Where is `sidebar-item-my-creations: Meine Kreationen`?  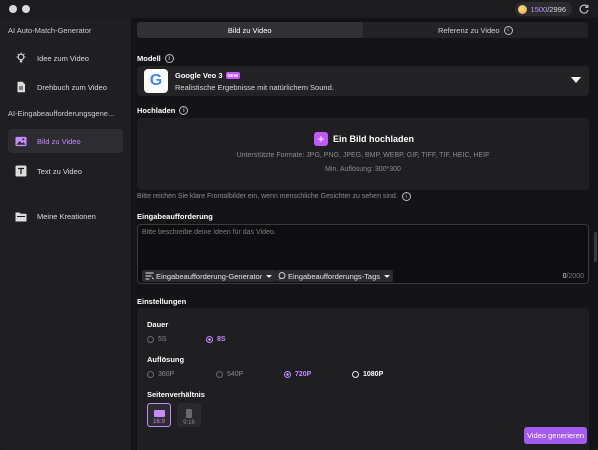 sidebar-item-my-creations: Meine Kreationen is located at coordinates (65, 216).